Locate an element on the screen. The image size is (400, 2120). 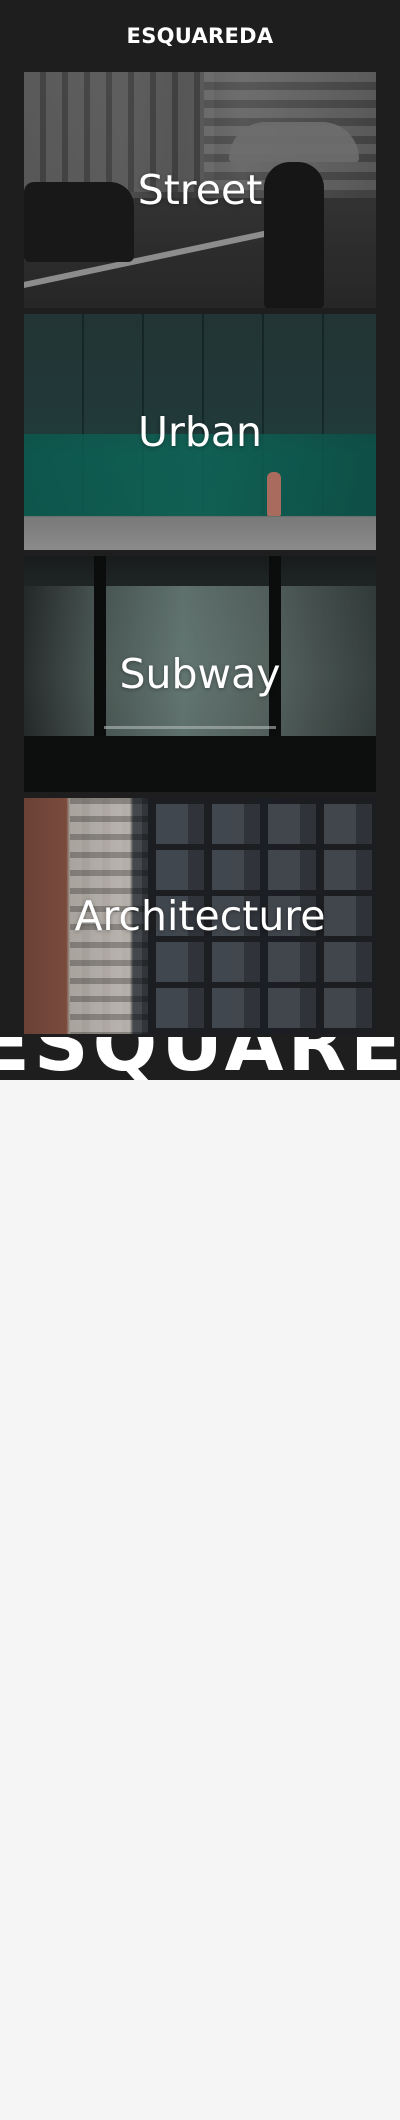
card-title: Street is located at coordinates (200, 190).